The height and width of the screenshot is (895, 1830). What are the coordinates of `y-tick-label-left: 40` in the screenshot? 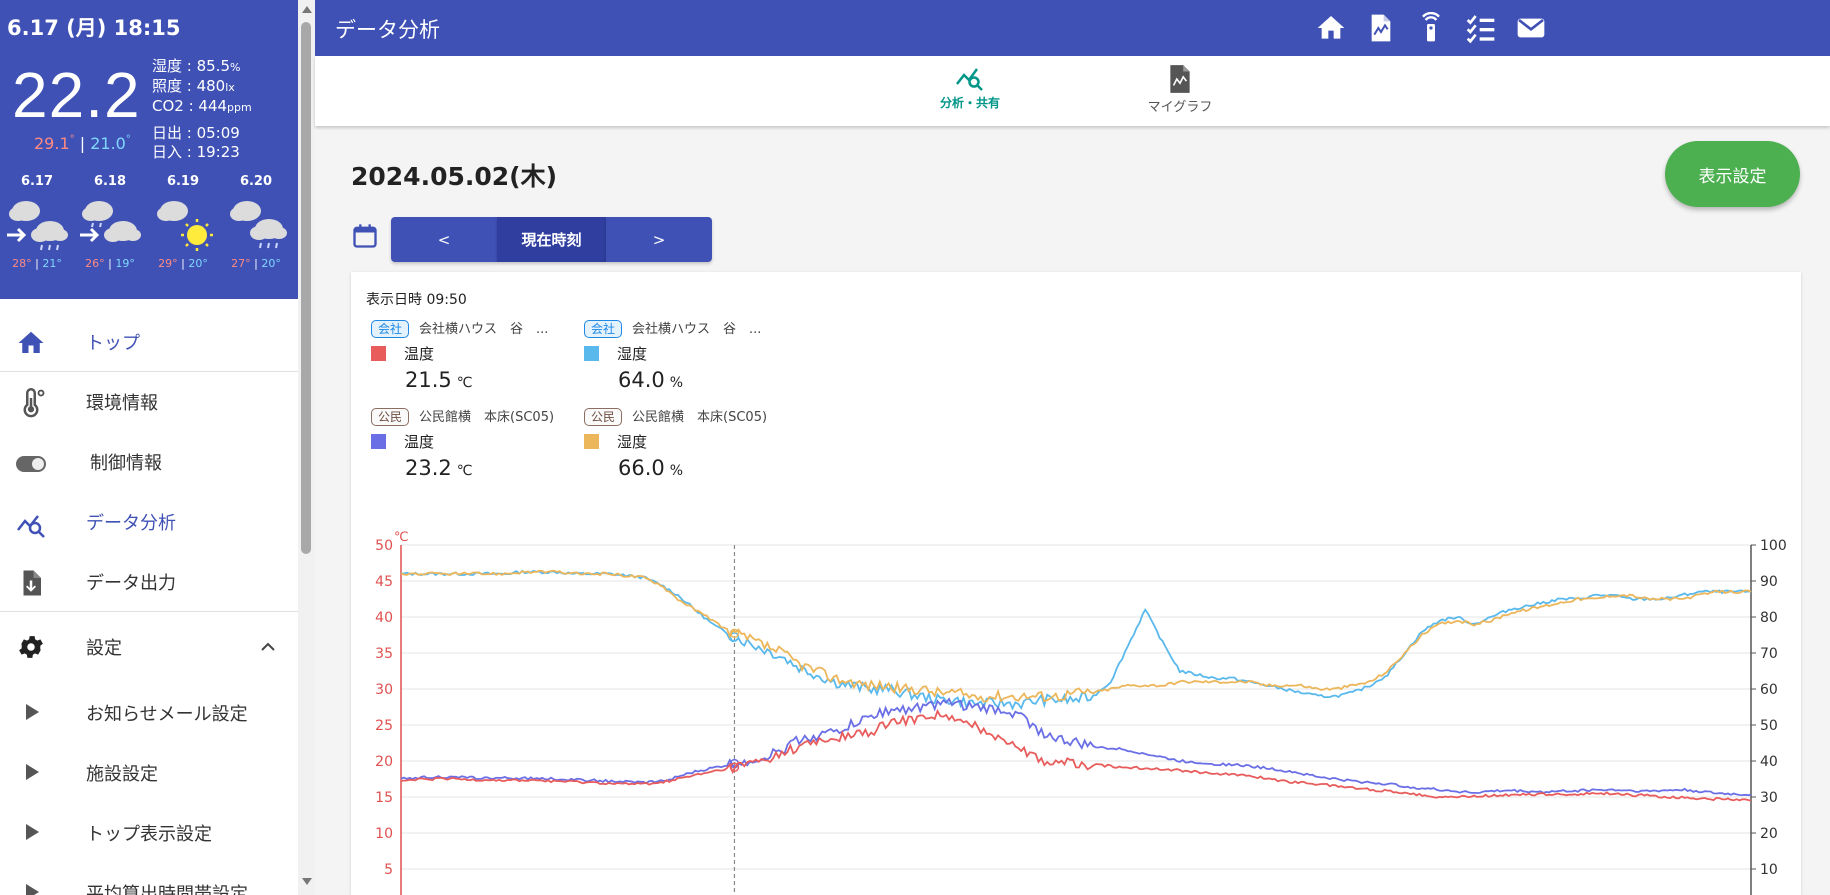 It's located at (384, 618).